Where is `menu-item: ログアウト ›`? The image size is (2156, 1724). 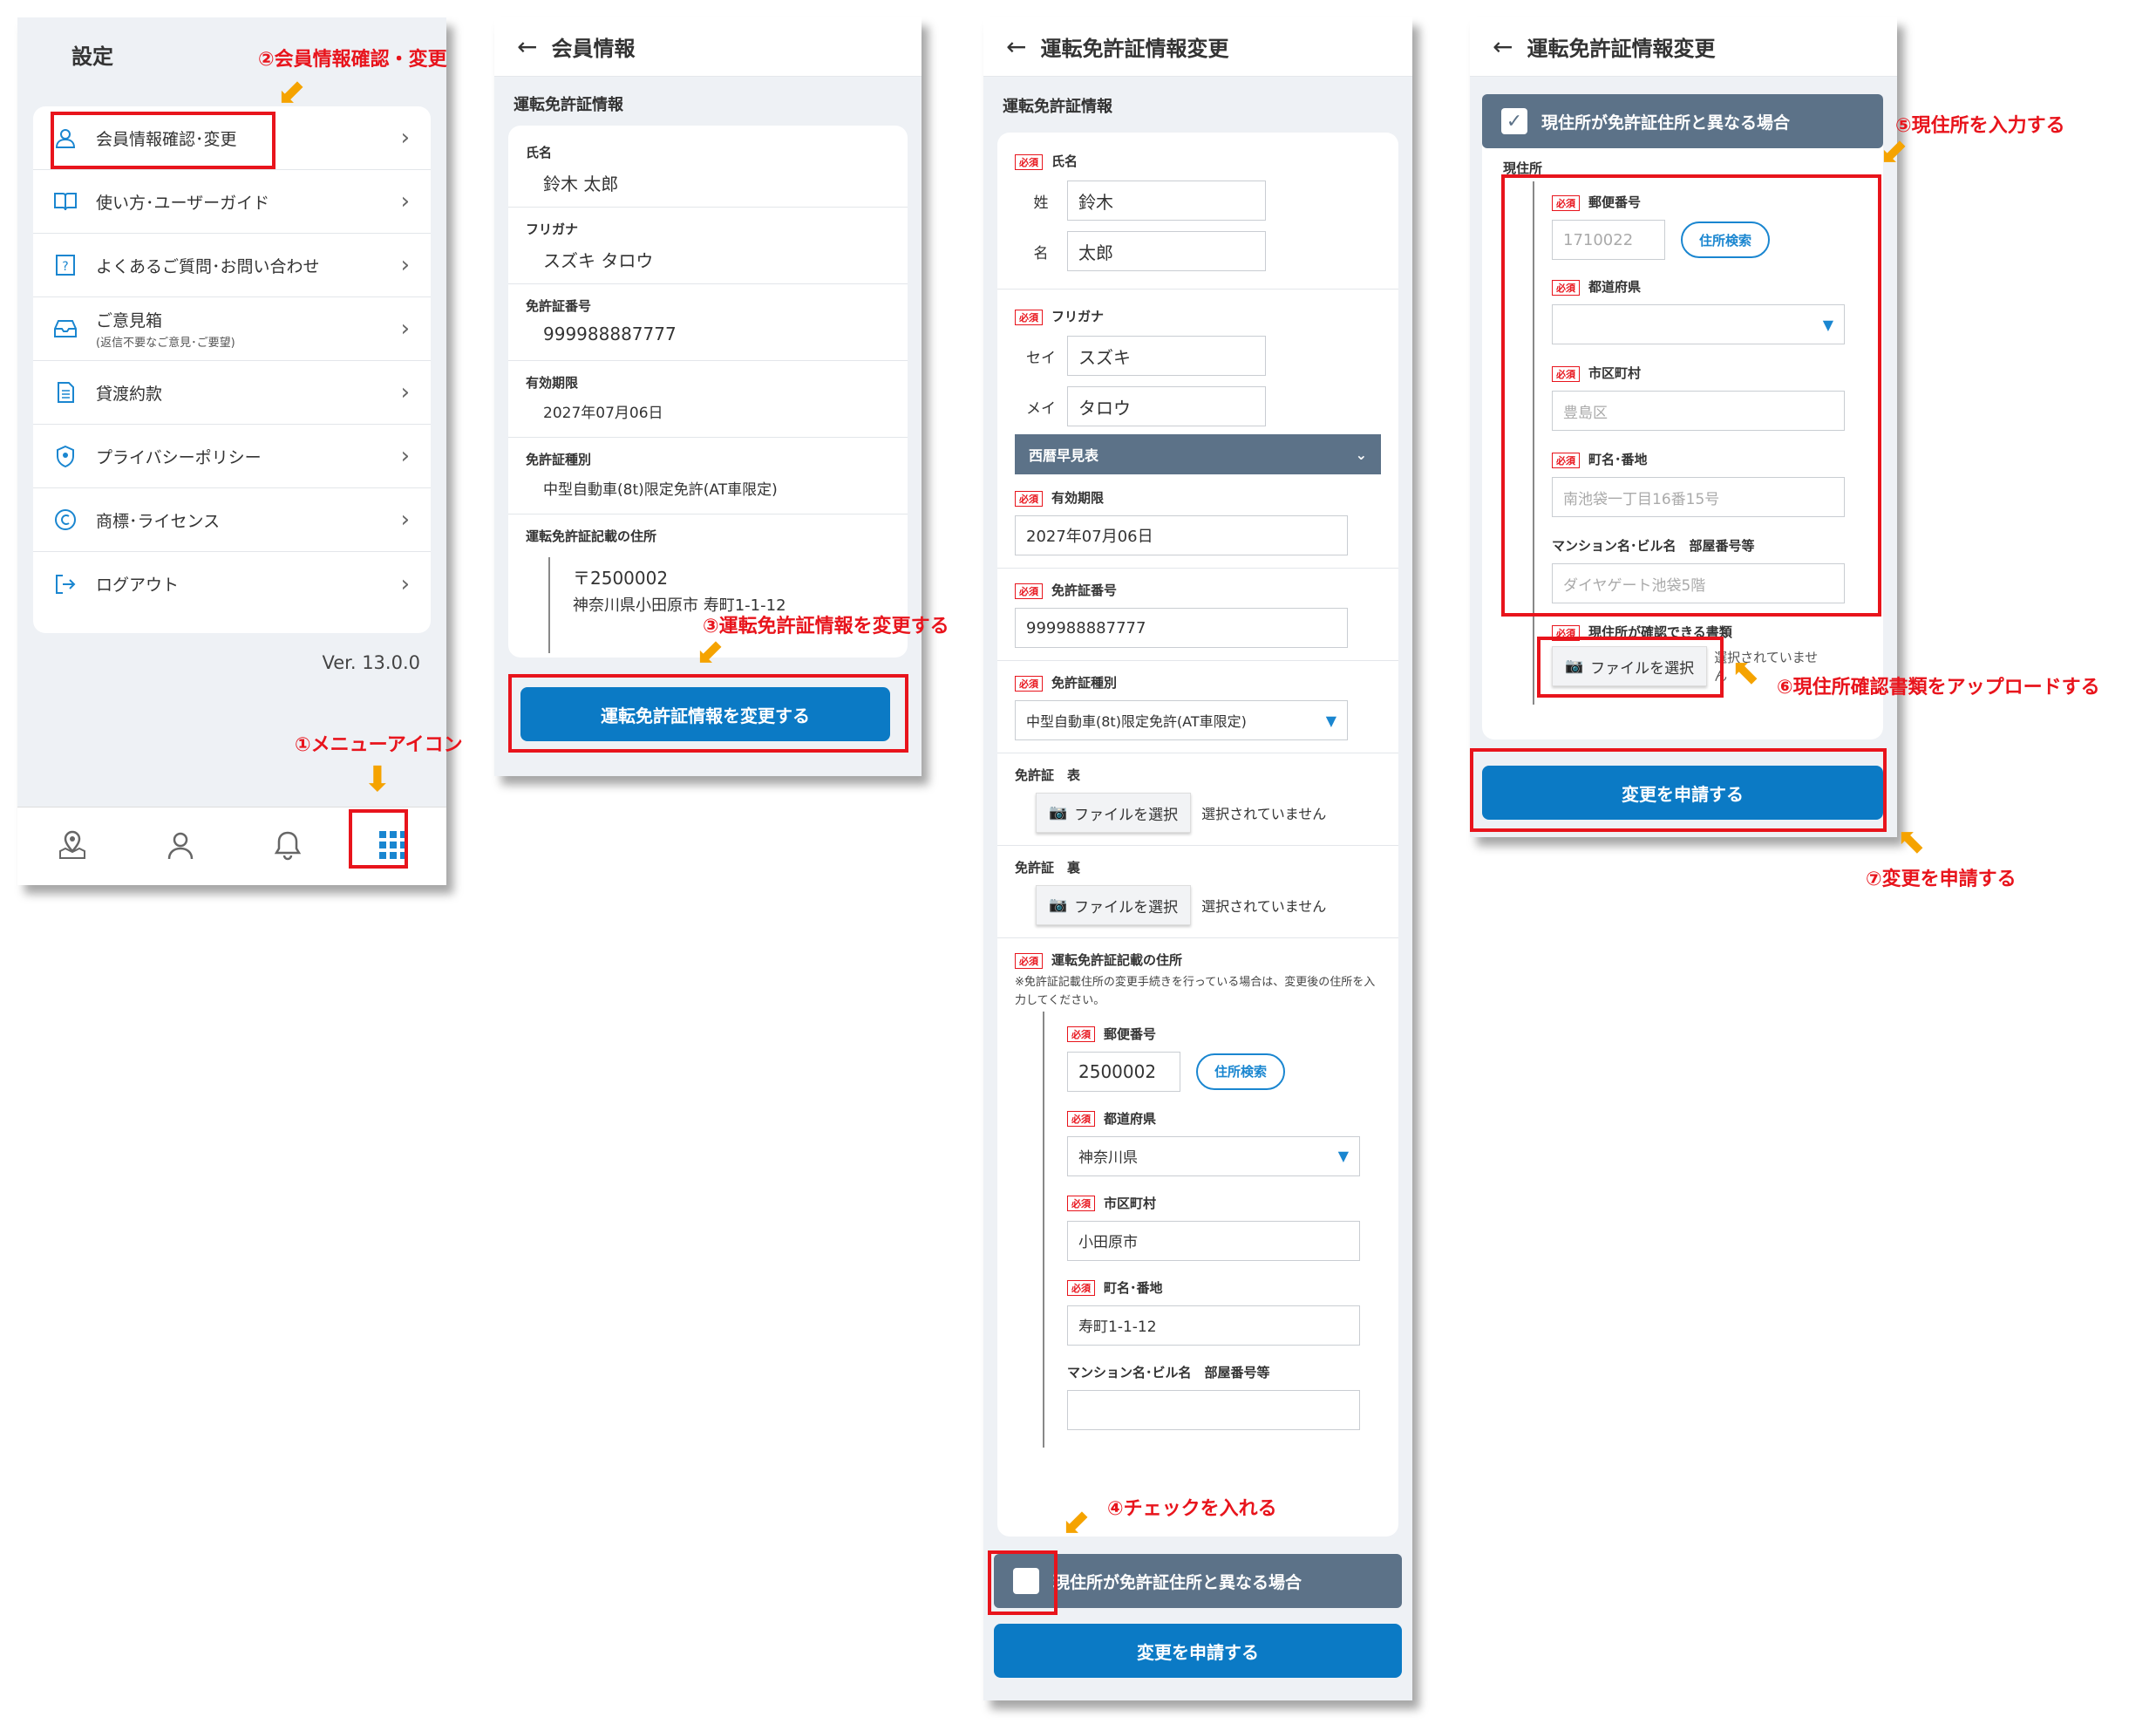
menu-item: ログアウト › is located at coordinates (232, 584).